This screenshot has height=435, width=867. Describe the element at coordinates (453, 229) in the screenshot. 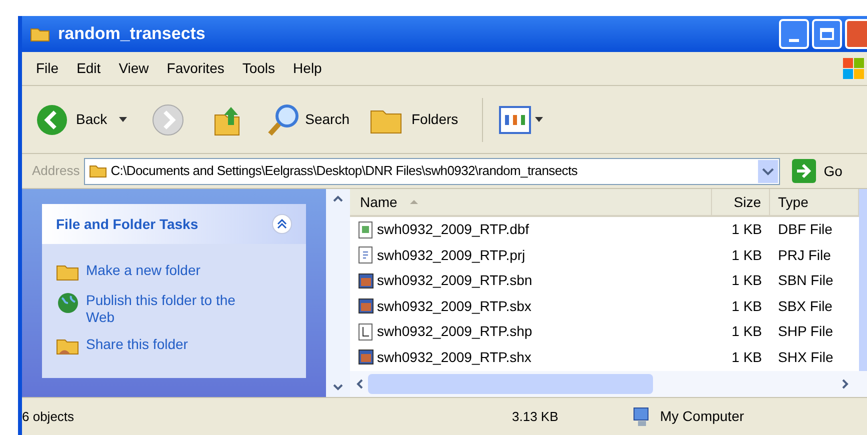

I see `file-name: swh0932_2009_RTP.dbf` at that location.